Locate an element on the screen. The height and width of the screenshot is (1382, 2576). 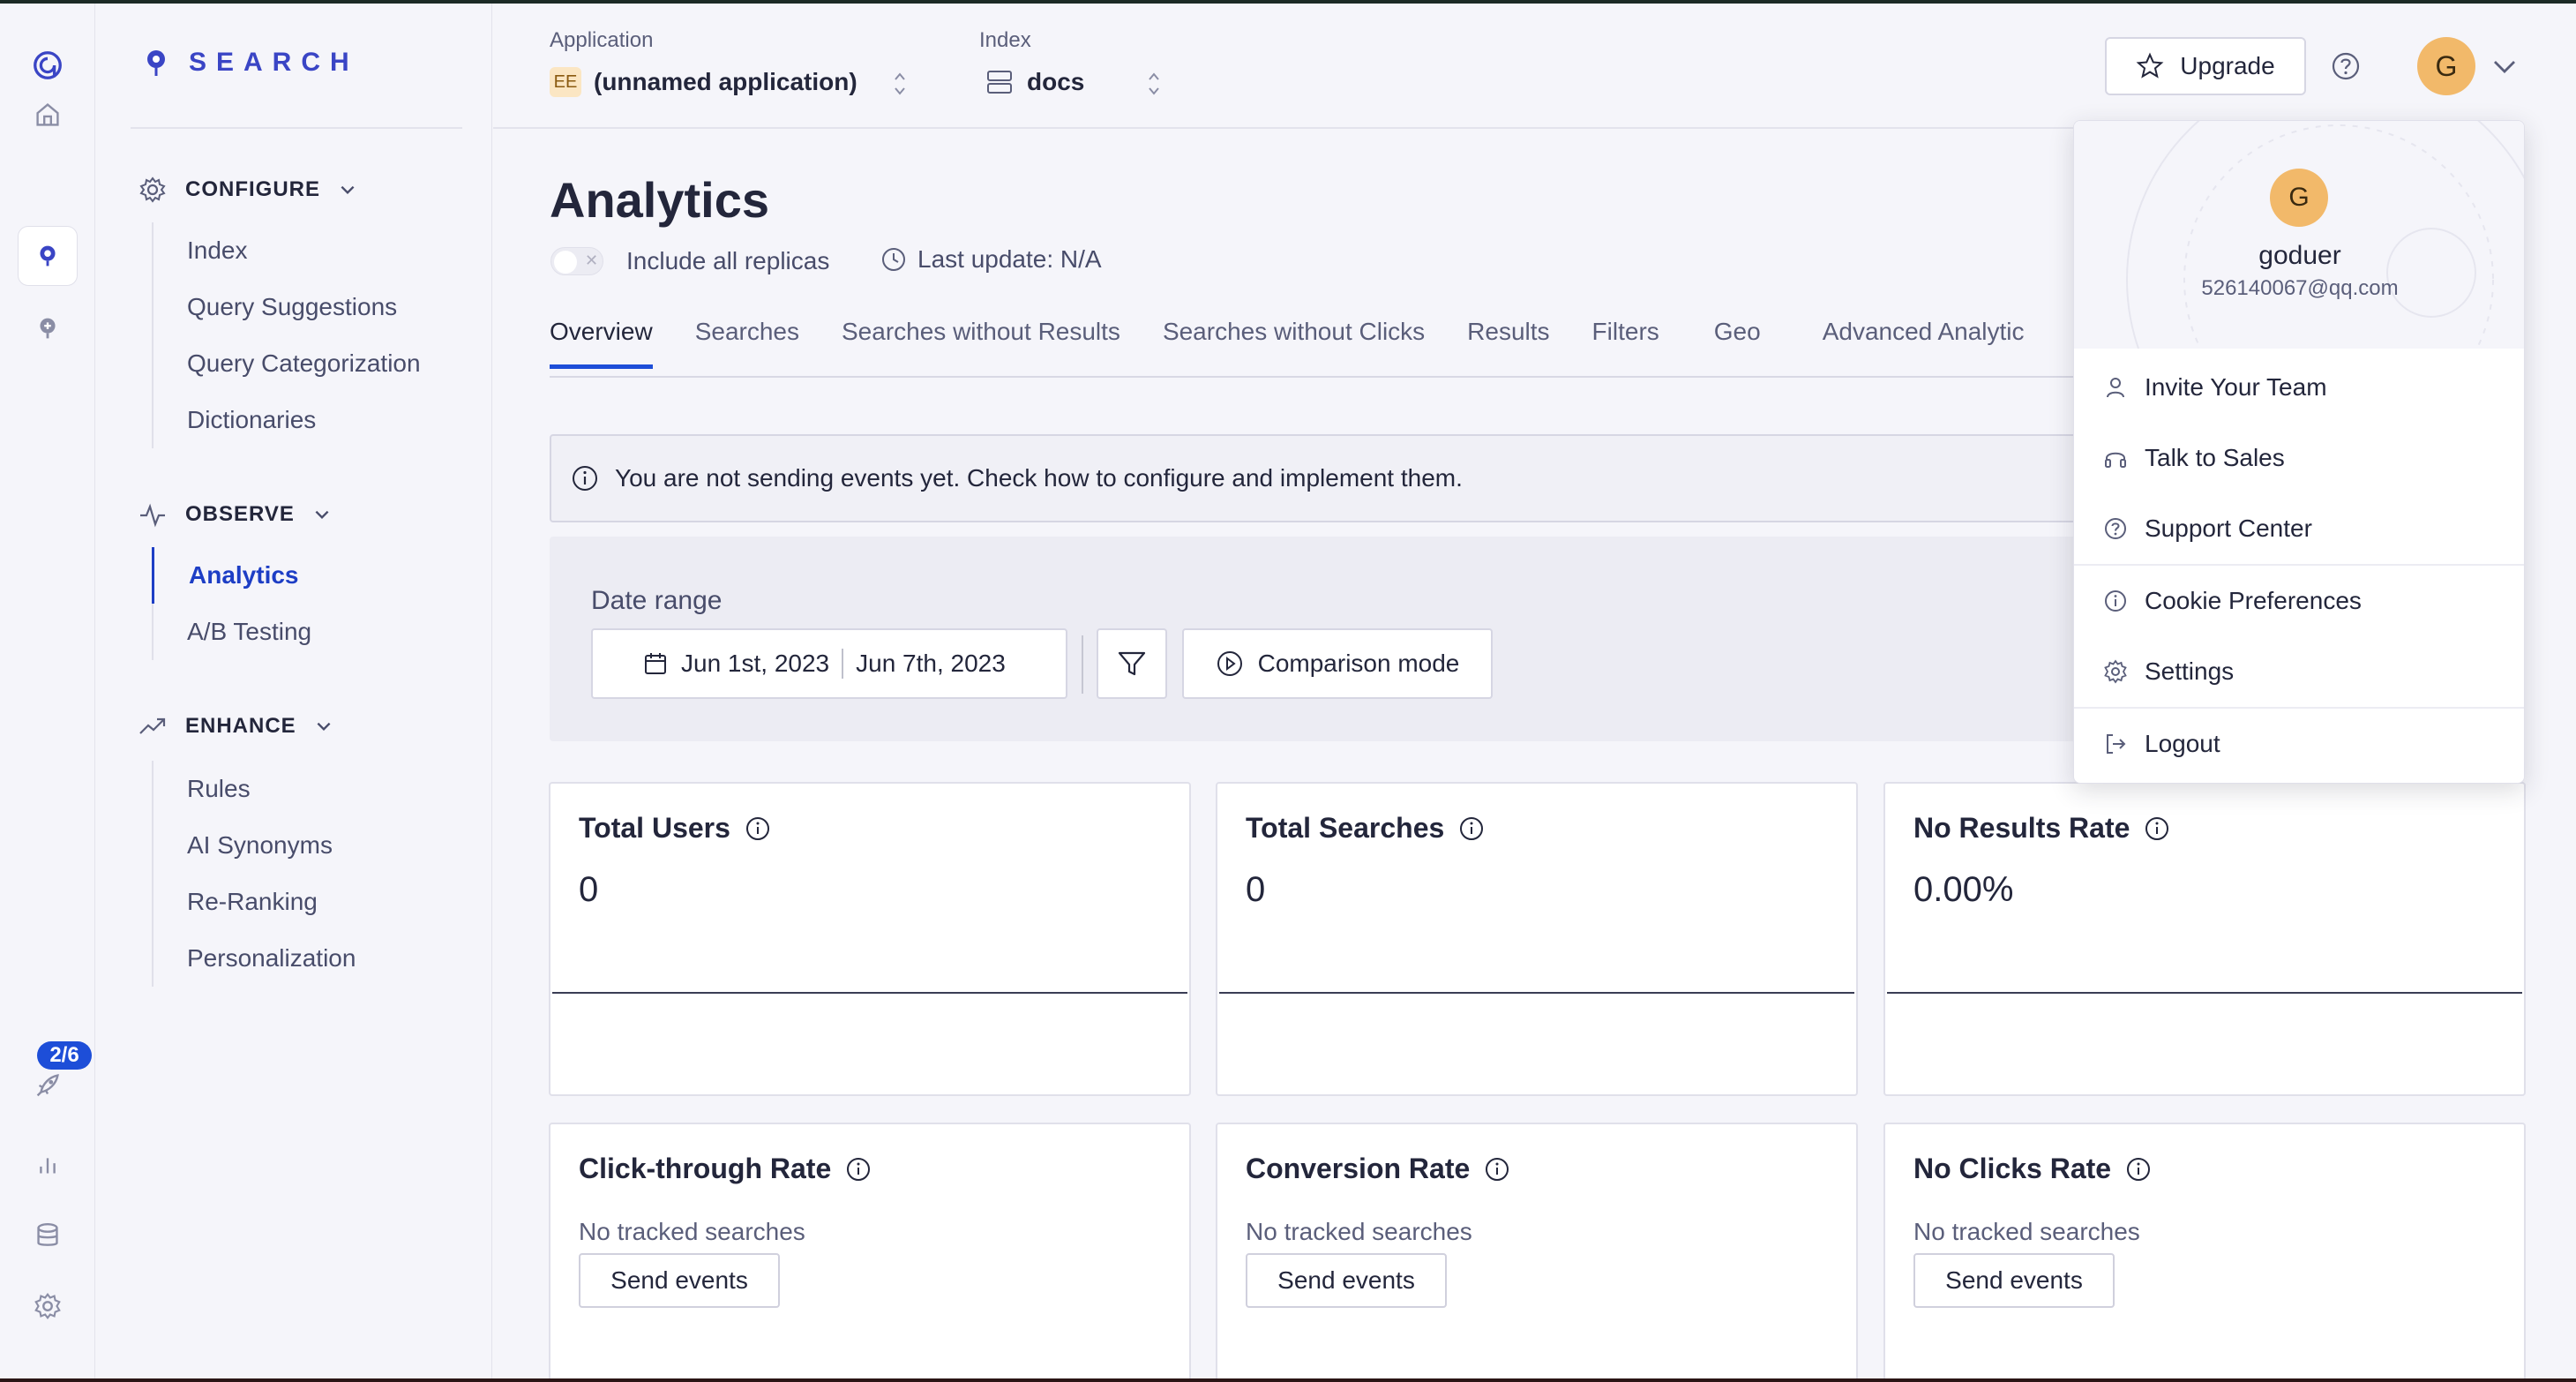
menu-item-support-center: Support Center is located at coordinates (2299, 529).